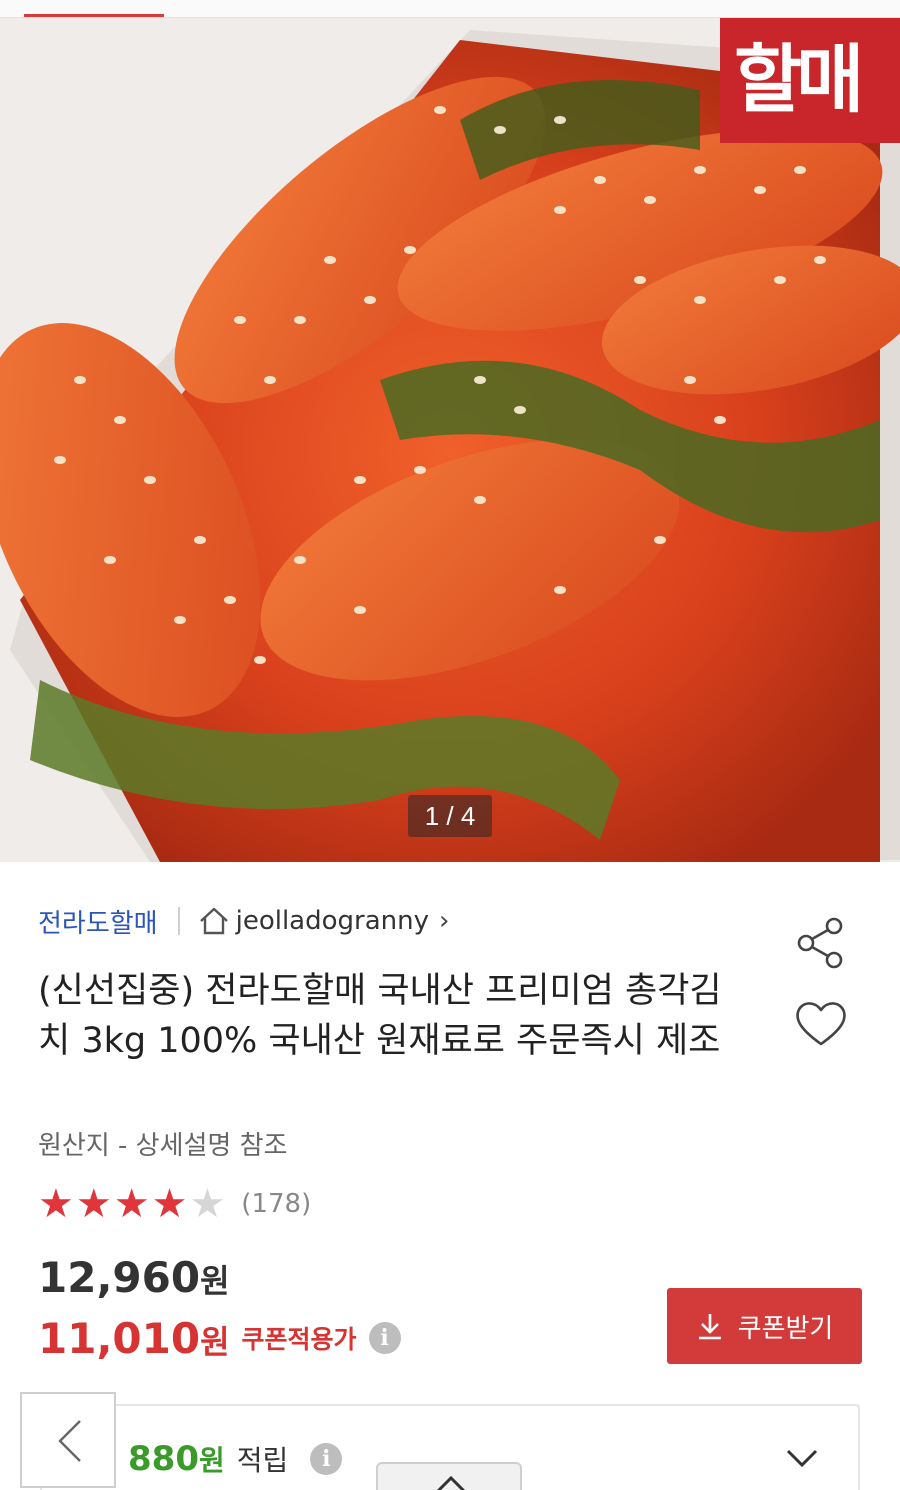 This screenshot has height=1490, width=900. I want to click on origin-info: 원산지 - 상세설명 참조, so click(163, 1146).